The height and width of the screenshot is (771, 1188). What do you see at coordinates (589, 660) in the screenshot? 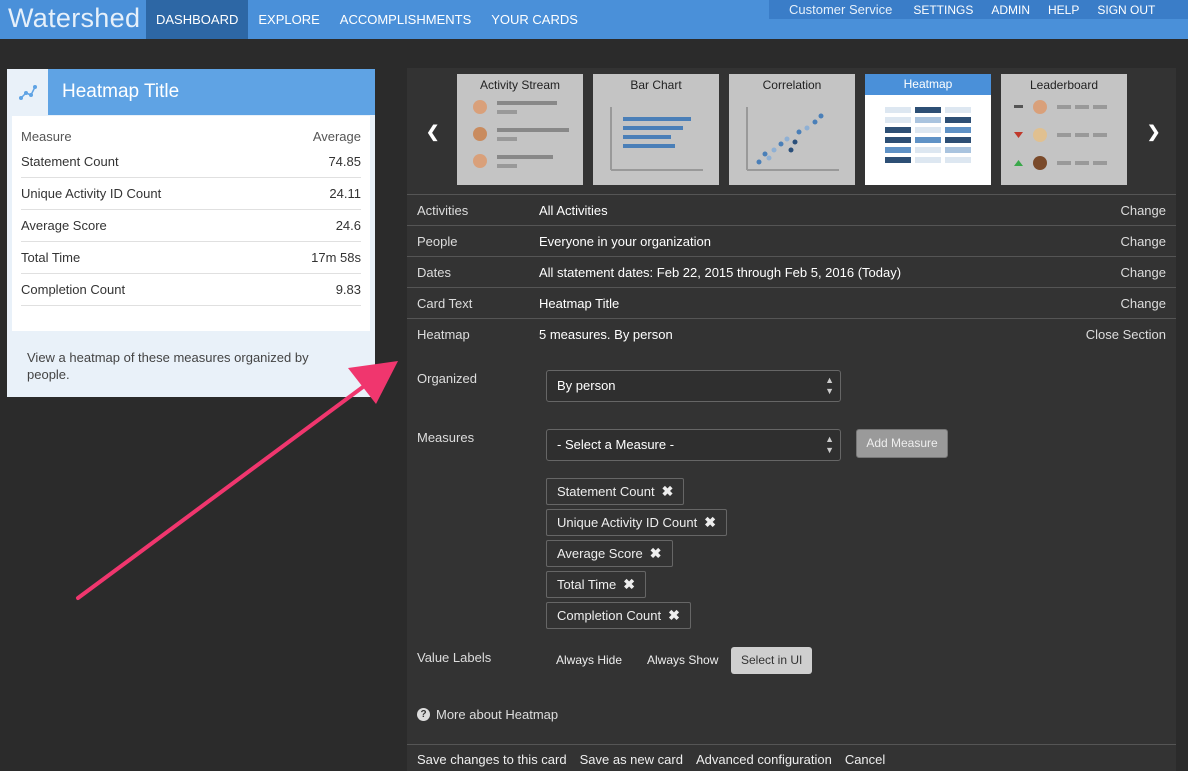
I see `value-label-always-hide: Always Hide` at bounding box center [589, 660].